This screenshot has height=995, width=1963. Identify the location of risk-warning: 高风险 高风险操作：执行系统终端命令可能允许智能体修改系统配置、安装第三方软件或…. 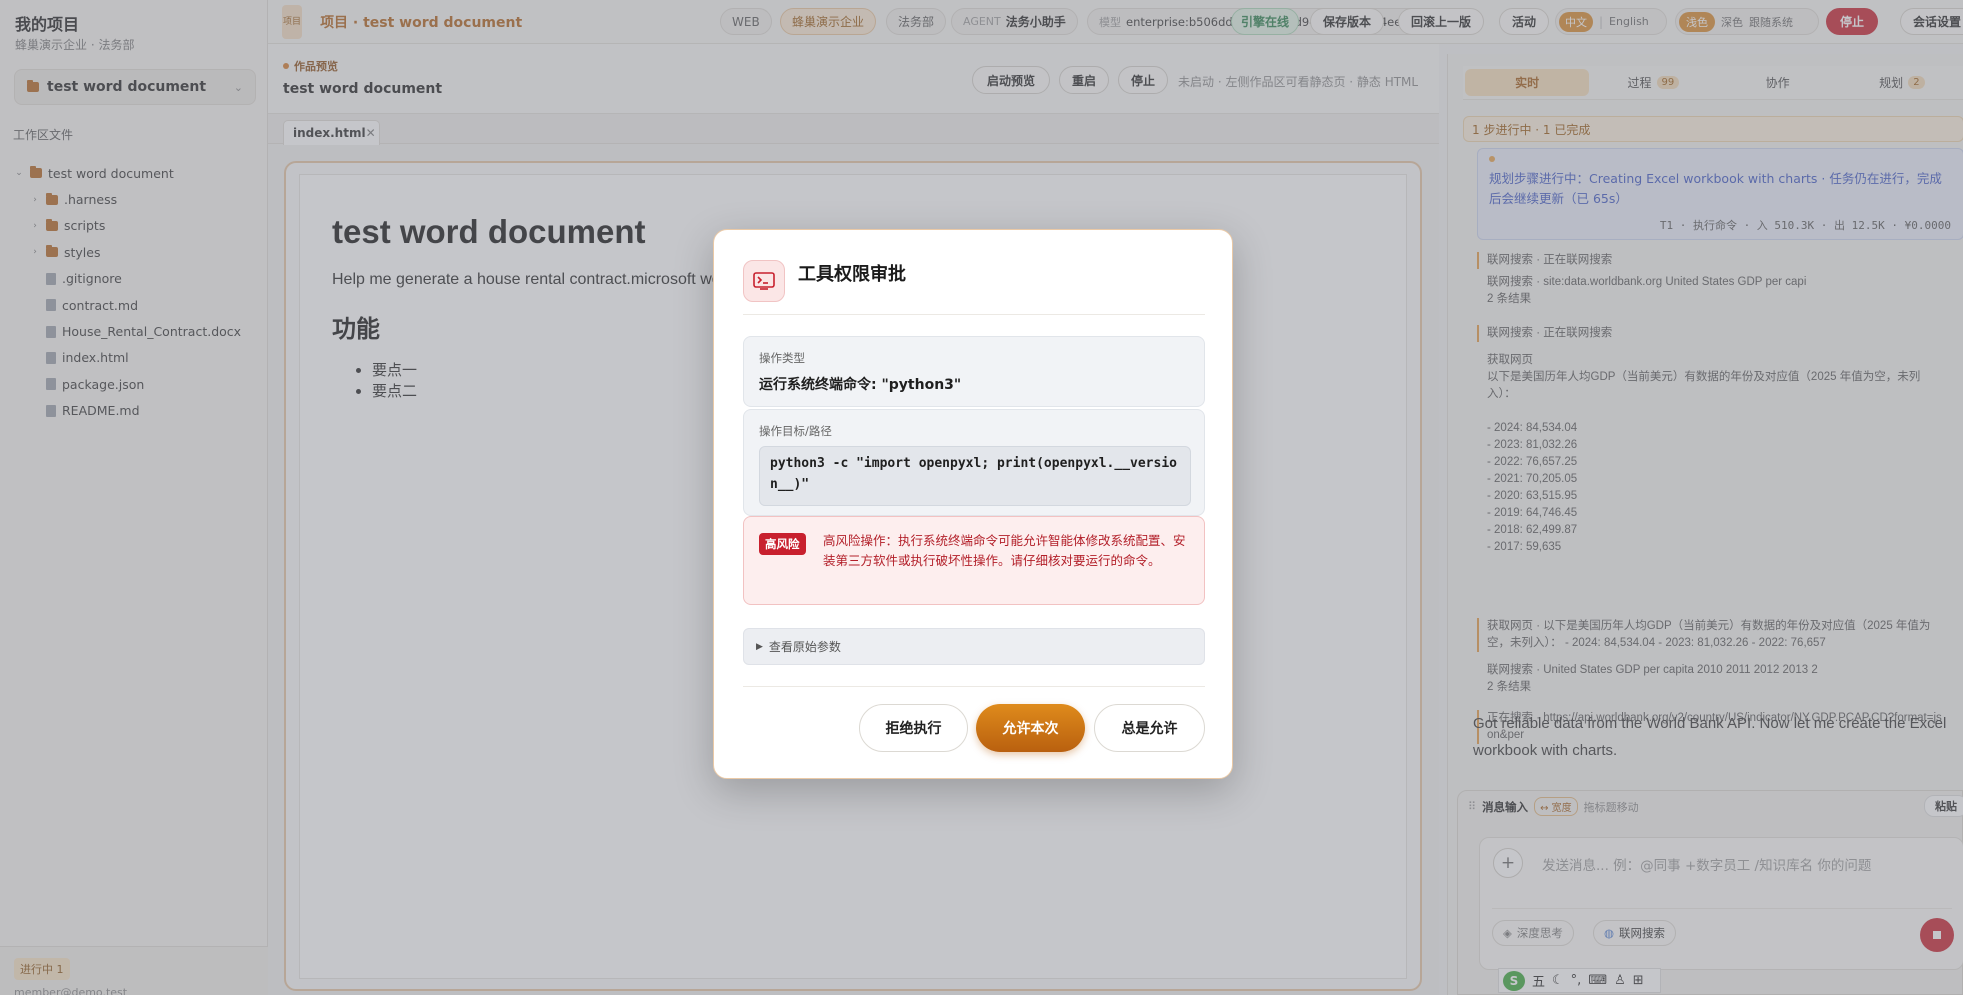
(974, 560).